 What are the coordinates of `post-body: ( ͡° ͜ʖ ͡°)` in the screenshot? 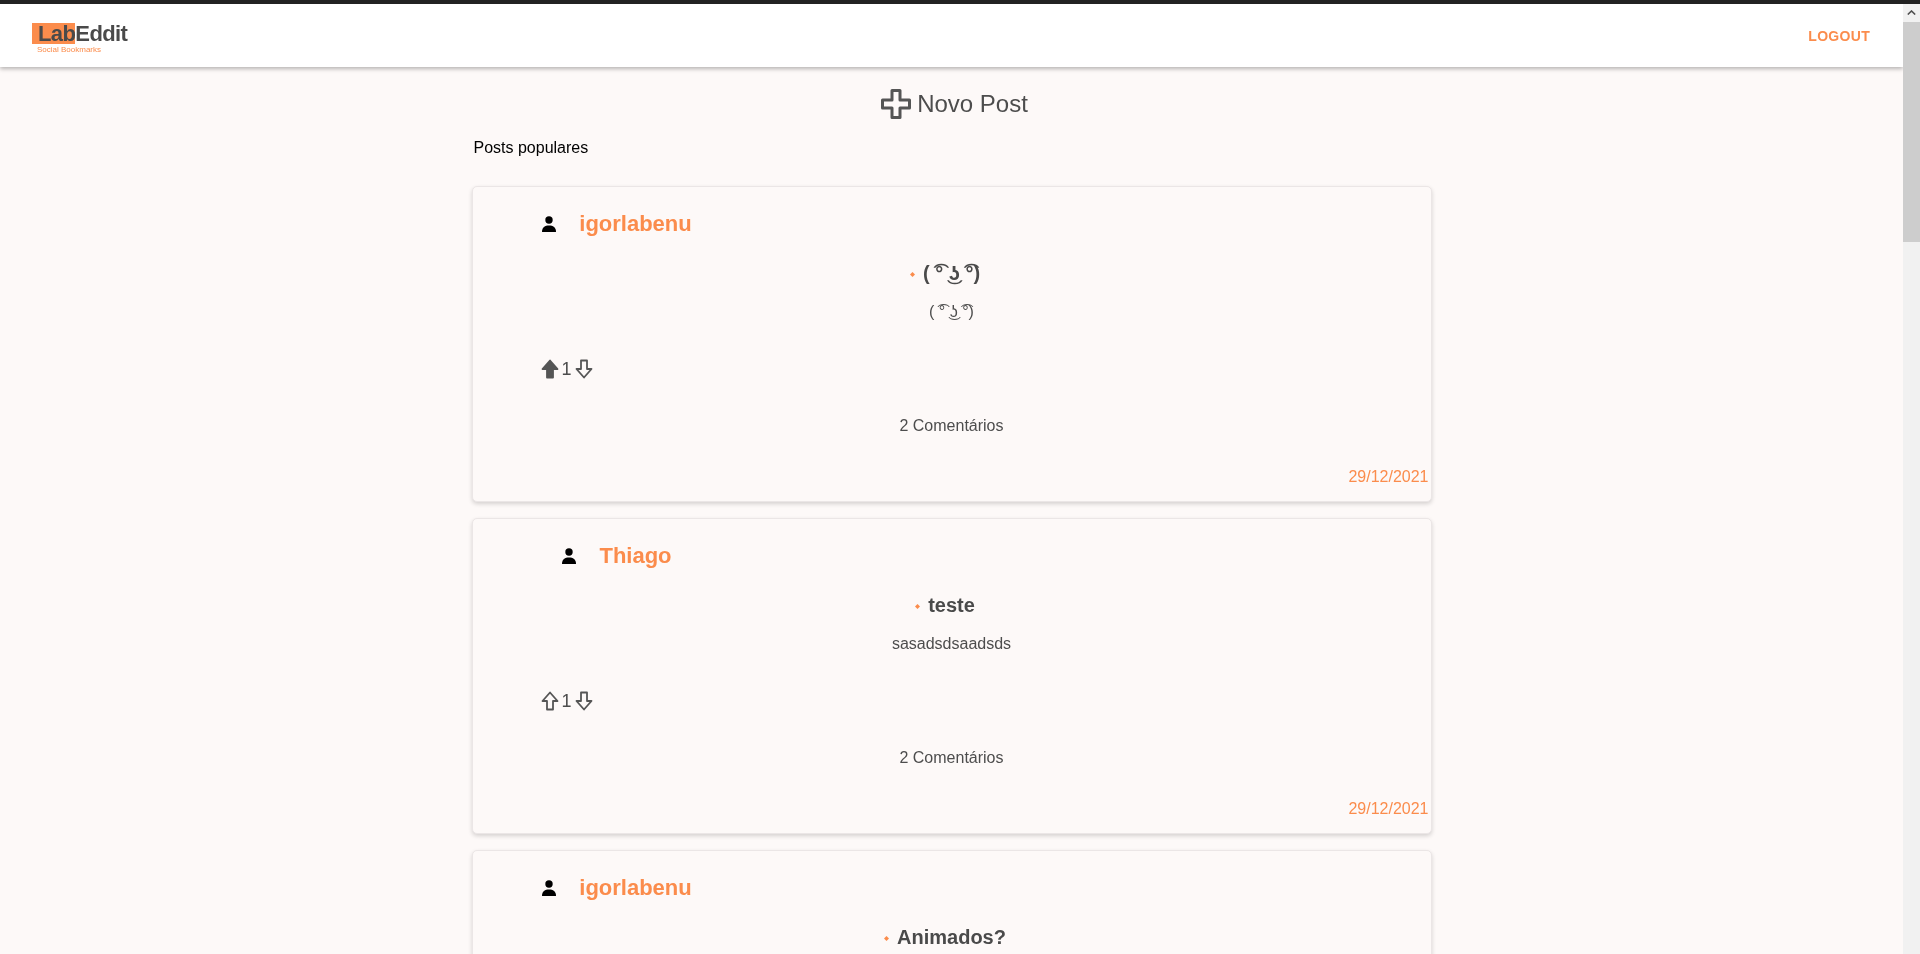 It's located at (951, 312).